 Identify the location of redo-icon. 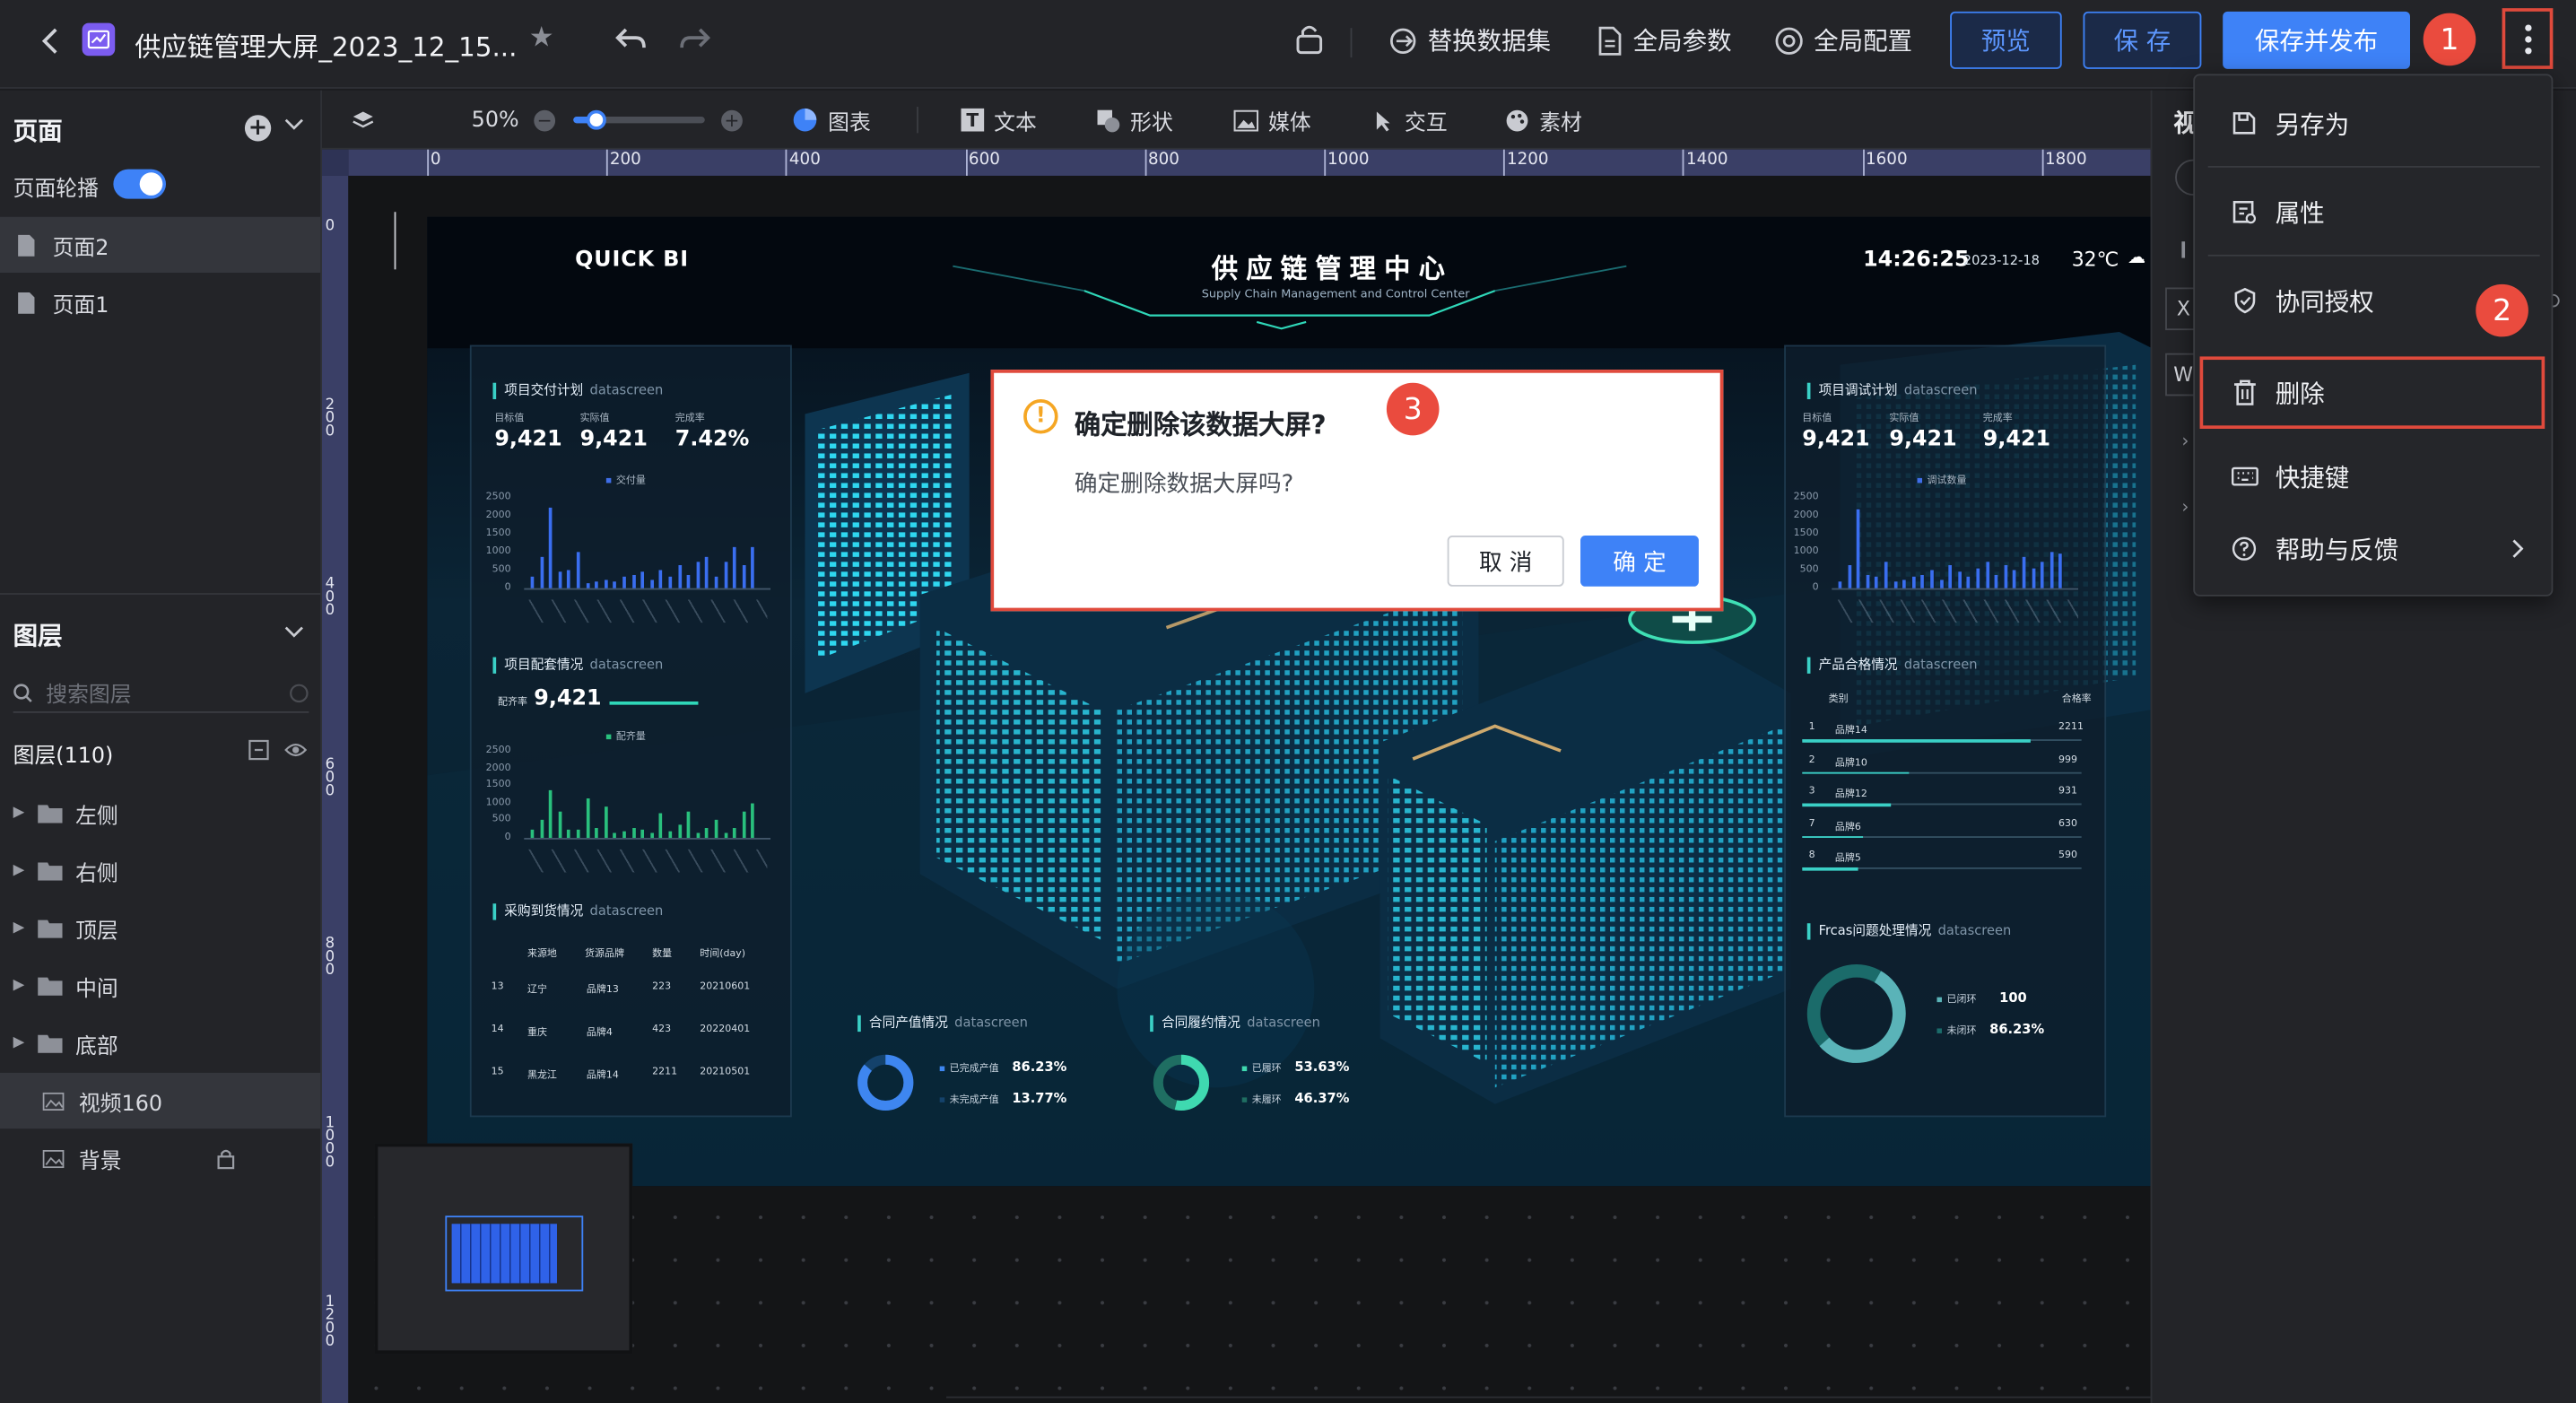
(694, 39).